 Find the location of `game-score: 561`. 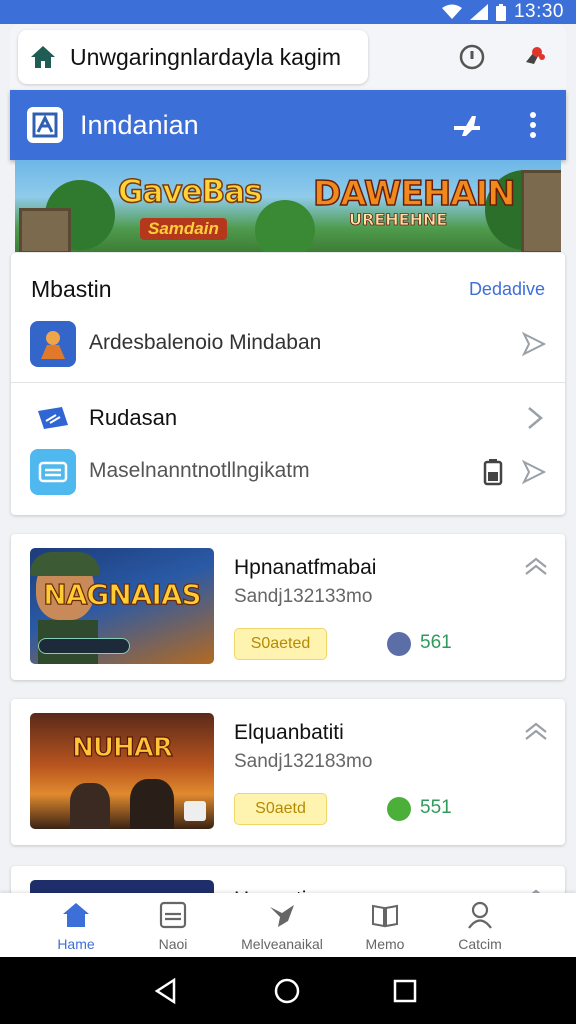

game-score: 561 is located at coordinates (436, 642).